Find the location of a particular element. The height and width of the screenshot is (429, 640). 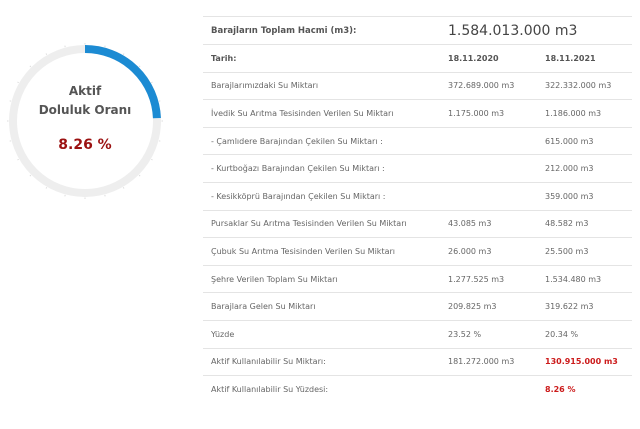

row-label: Yüzde is located at coordinates (321, 334).